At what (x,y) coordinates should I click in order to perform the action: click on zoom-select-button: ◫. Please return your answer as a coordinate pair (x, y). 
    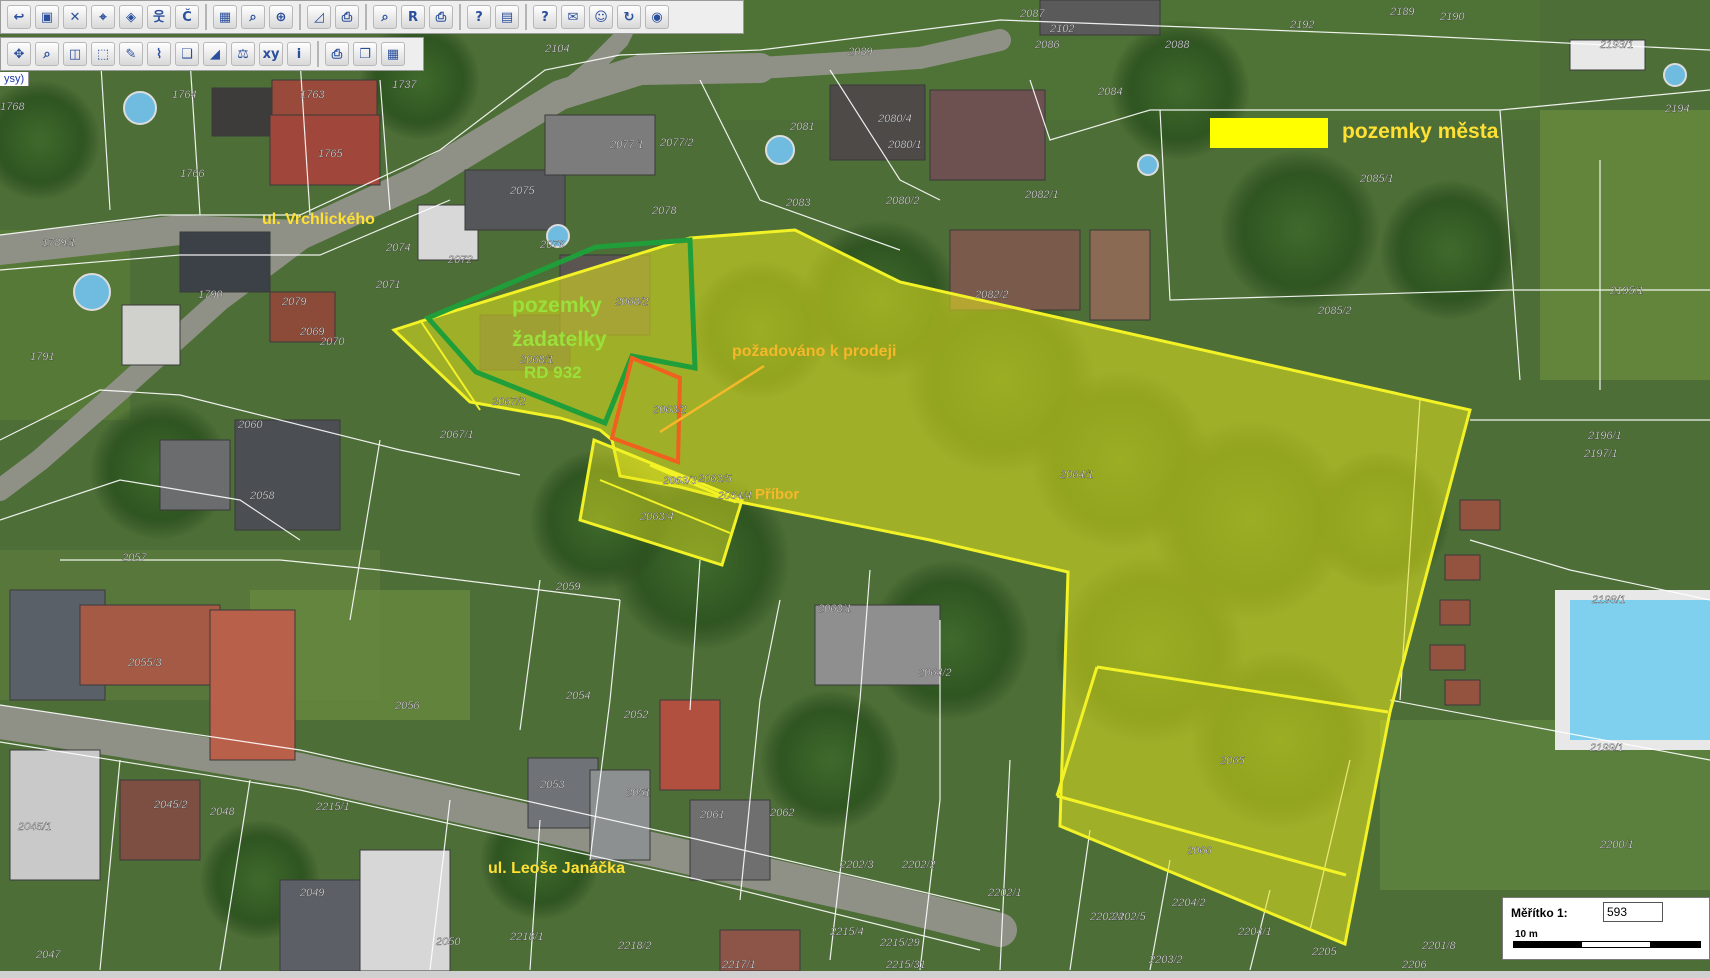
    Looking at the image, I should click on (75, 54).